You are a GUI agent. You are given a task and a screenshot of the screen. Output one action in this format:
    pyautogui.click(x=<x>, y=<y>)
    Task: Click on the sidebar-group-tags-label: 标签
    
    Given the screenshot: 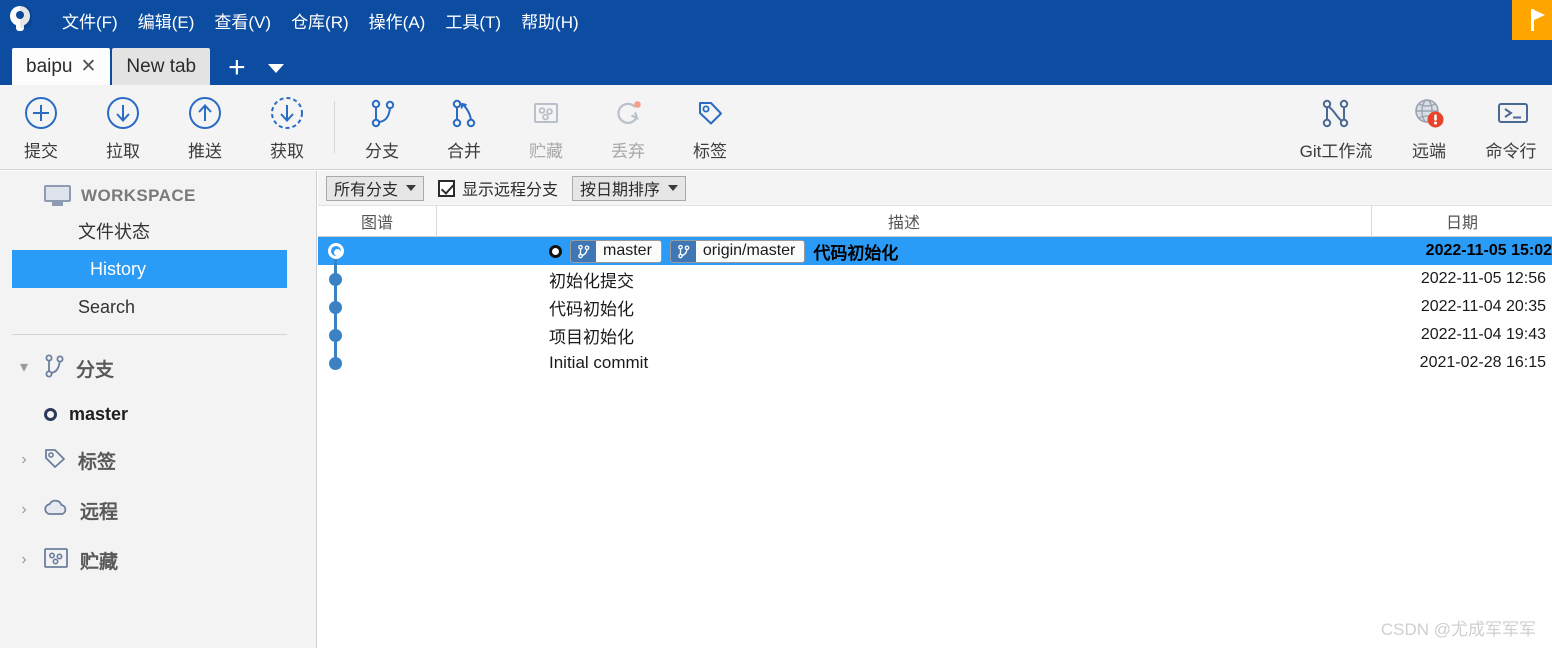 What is the action you would take?
    pyautogui.click(x=97, y=462)
    